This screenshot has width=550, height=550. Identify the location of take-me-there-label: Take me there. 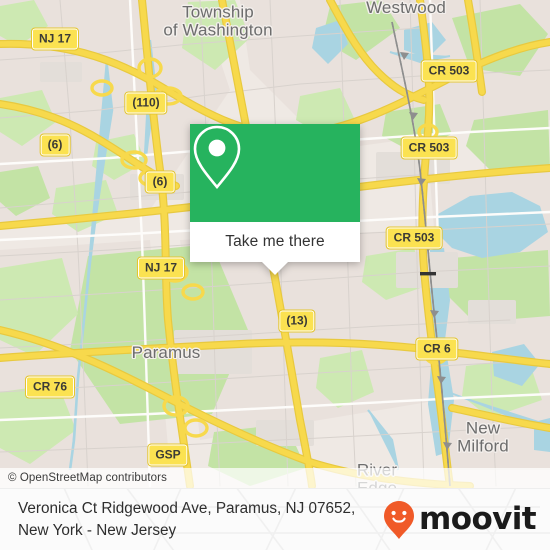
(275, 241).